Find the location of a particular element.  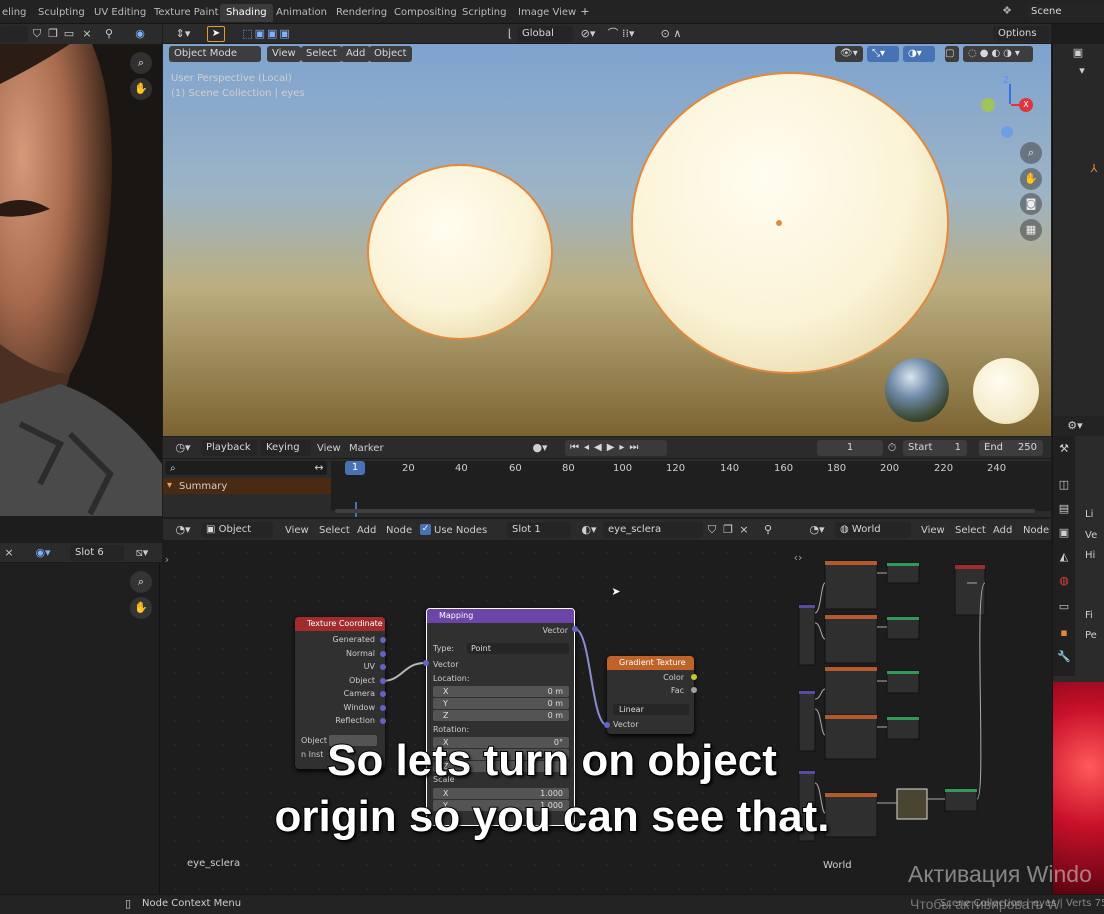

timeline-menu-marker: Marker is located at coordinates (366, 448).